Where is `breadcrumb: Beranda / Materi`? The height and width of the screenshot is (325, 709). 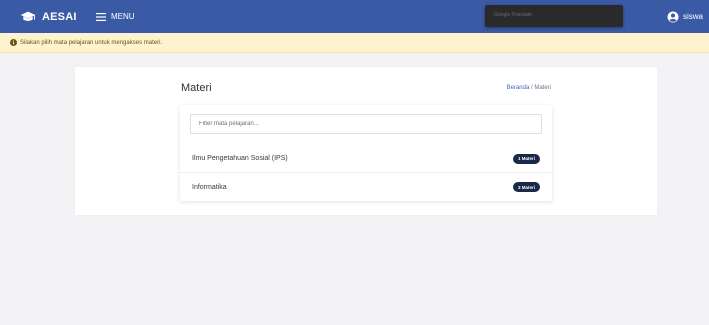
breadcrumb: Beranda / Materi is located at coordinates (529, 88).